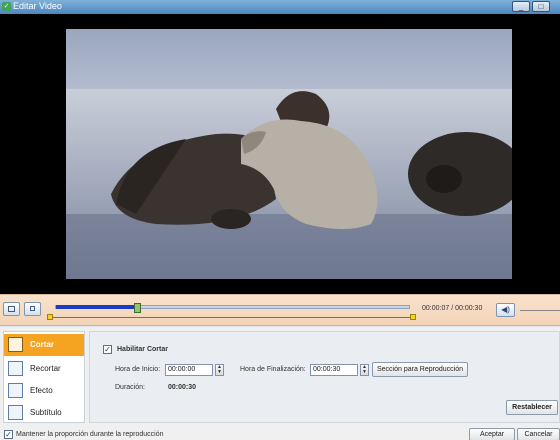 The height and width of the screenshot is (440, 560). I want to click on accept-button: Aceptar, so click(492, 434).